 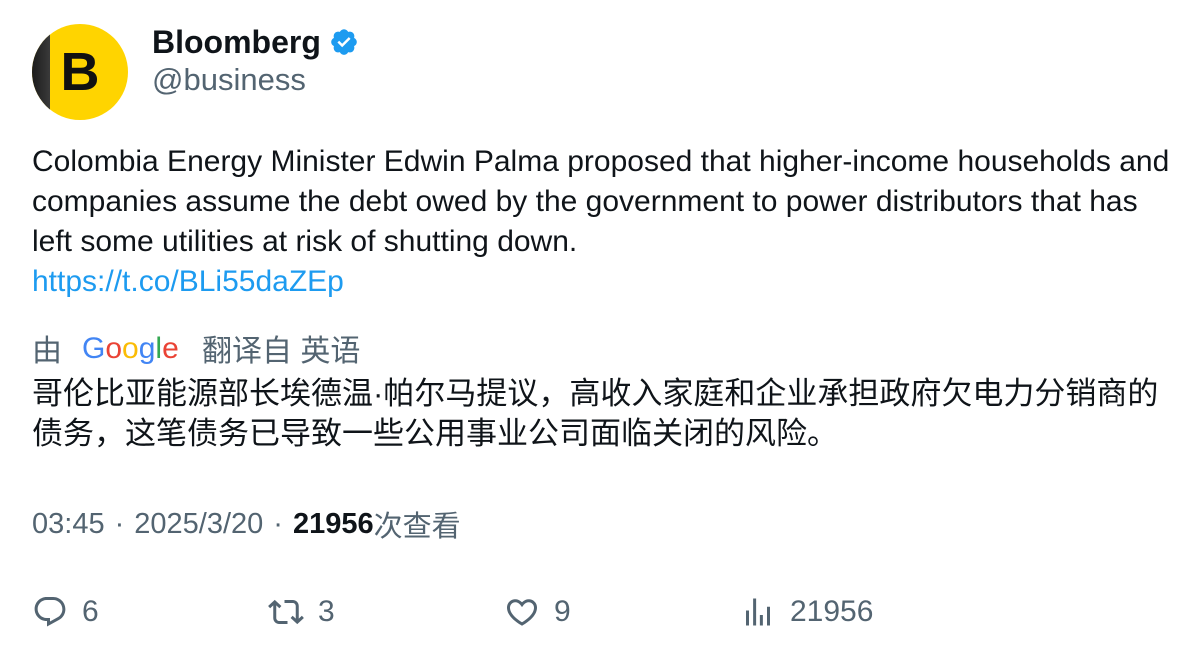 I want to click on reply-count: 6, so click(x=90, y=611).